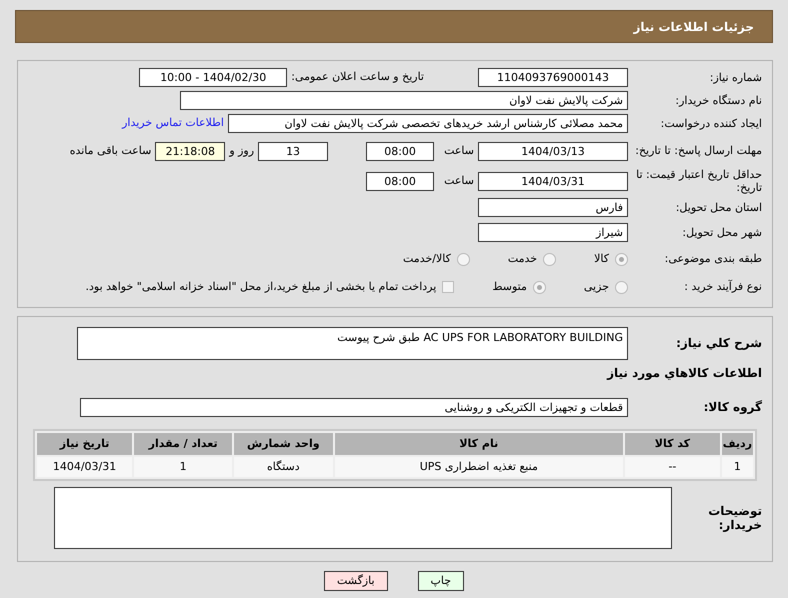  I want to click on text-field: شیراز, so click(553, 232).